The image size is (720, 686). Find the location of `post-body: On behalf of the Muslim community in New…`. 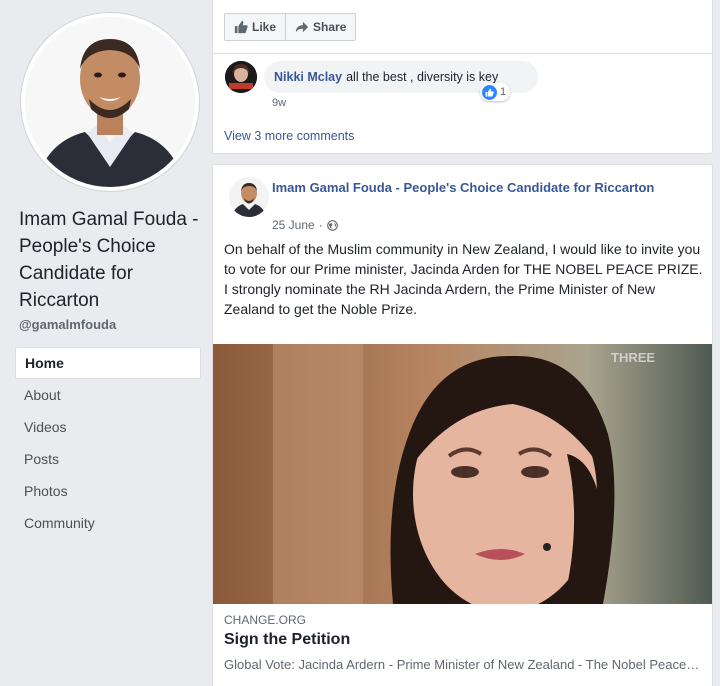

post-body: On behalf of the Muslim community in New… is located at coordinates (463, 279).